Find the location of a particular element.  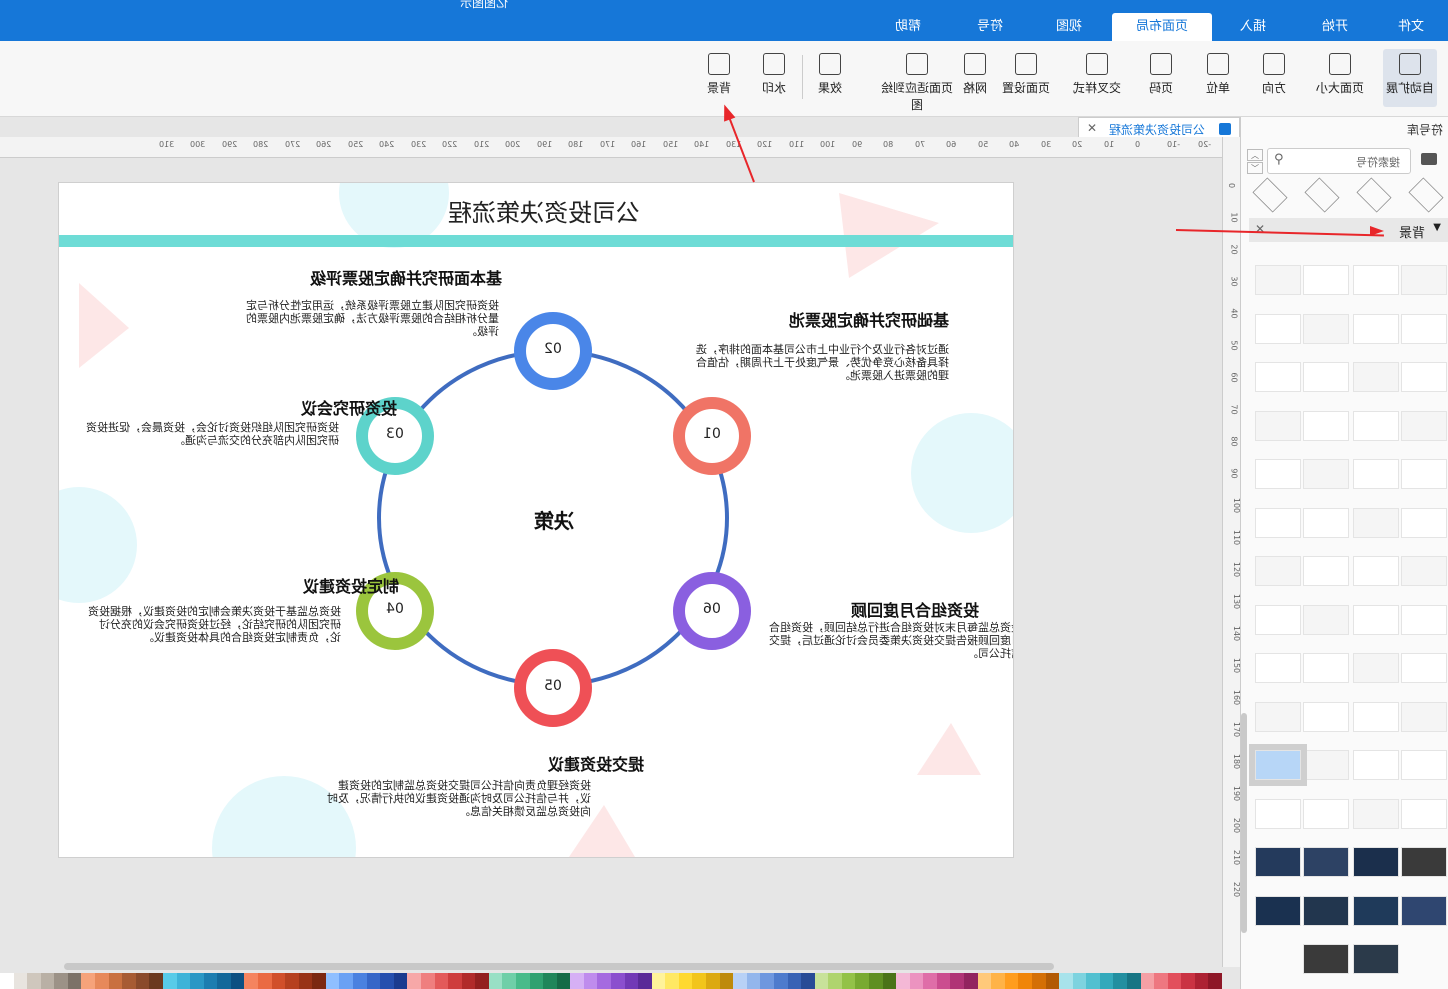

tab-3: 页面布局 is located at coordinates (1162, 27).